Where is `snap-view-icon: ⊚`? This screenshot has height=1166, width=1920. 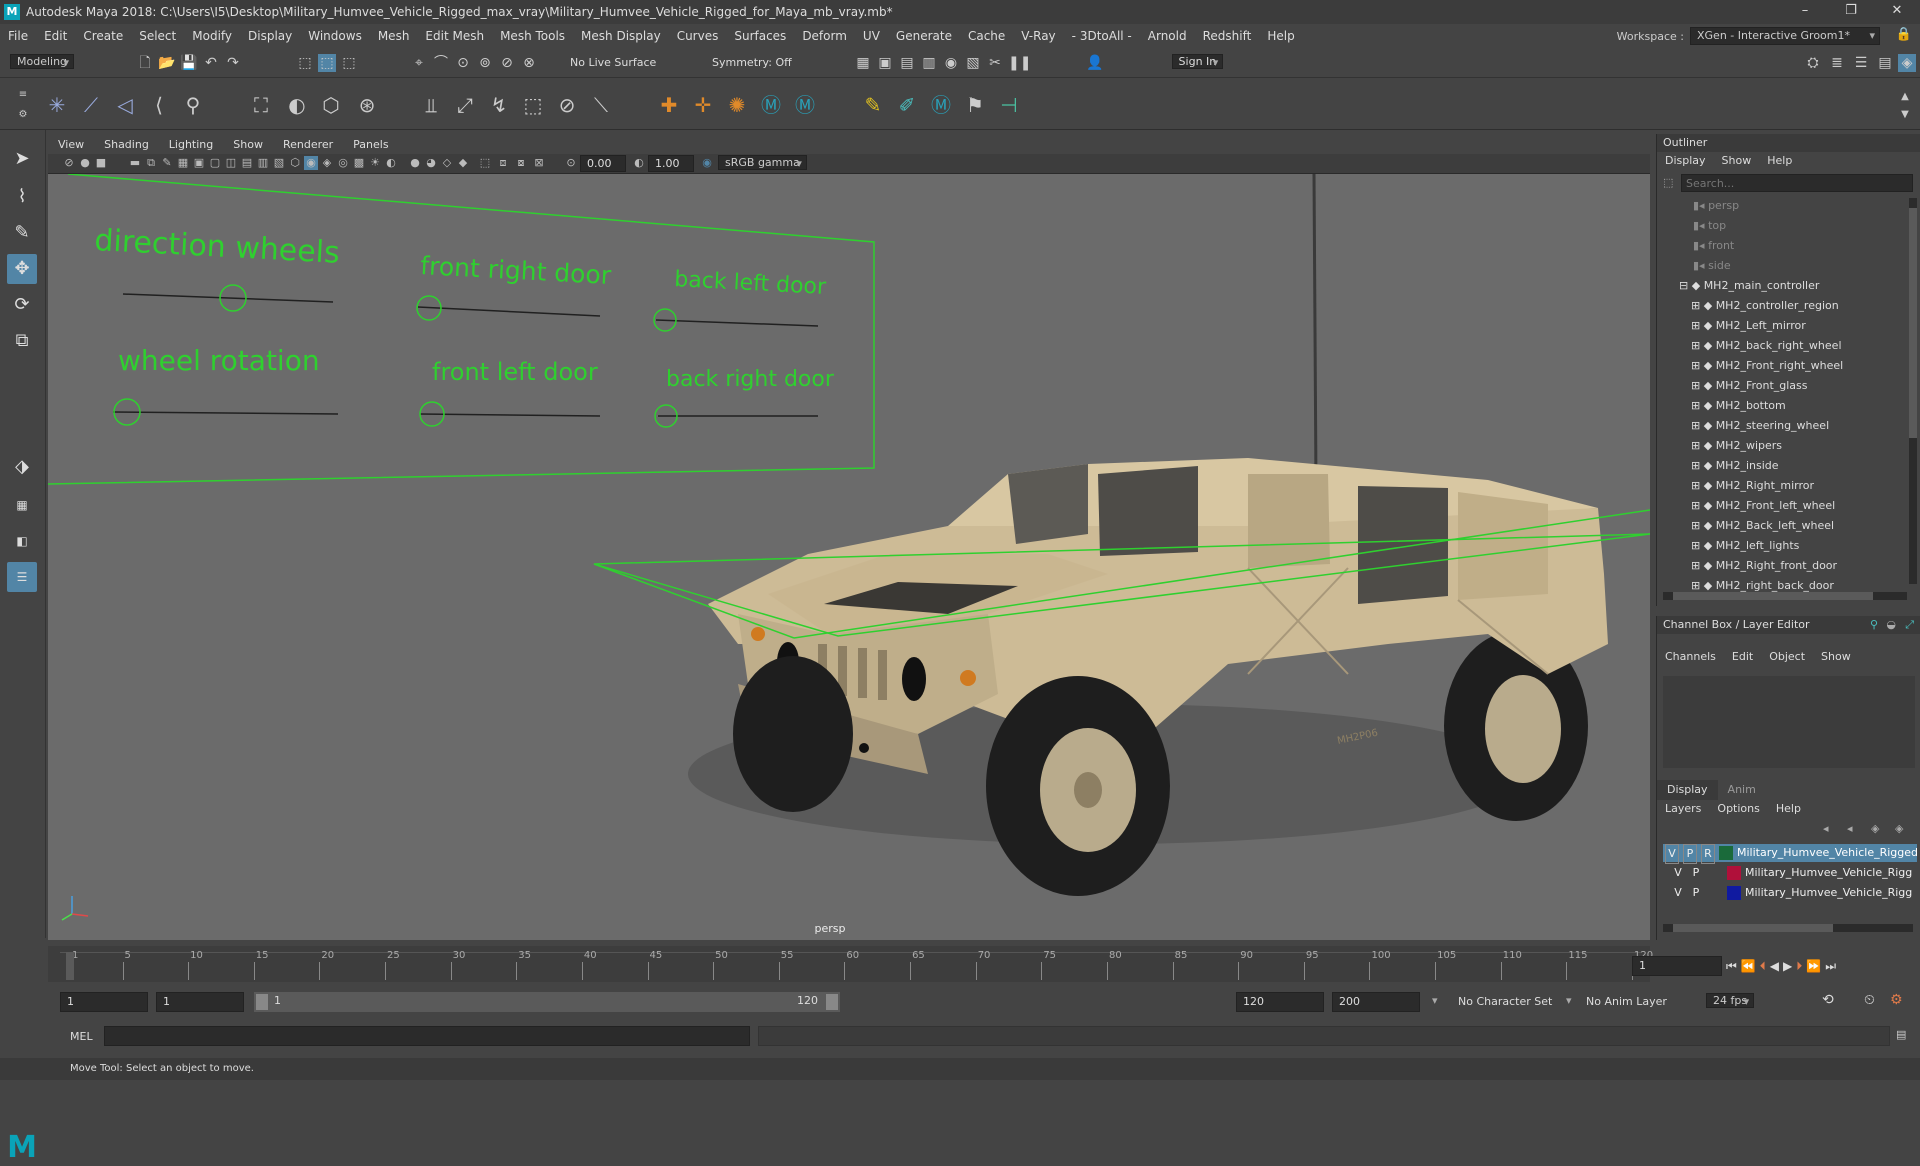
snap-view-icon: ⊚ is located at coordinates (485, 63).